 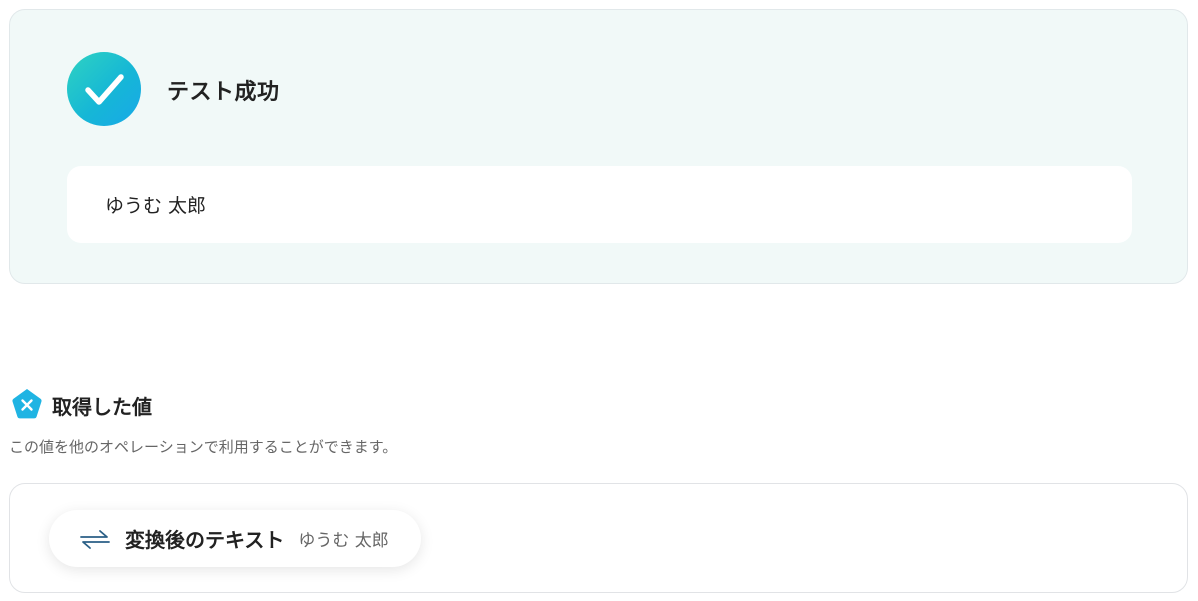 I want to click on swap-arrows-icon, so click(x=95, y=539).